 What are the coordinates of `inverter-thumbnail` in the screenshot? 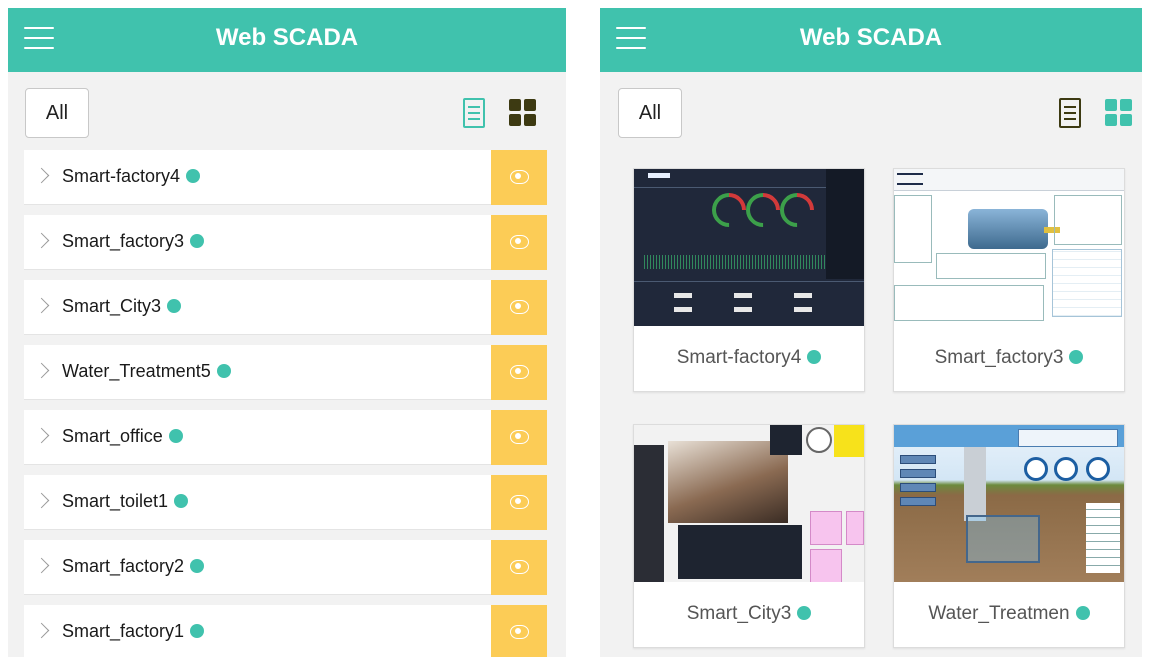 It's located at (1009, 247).